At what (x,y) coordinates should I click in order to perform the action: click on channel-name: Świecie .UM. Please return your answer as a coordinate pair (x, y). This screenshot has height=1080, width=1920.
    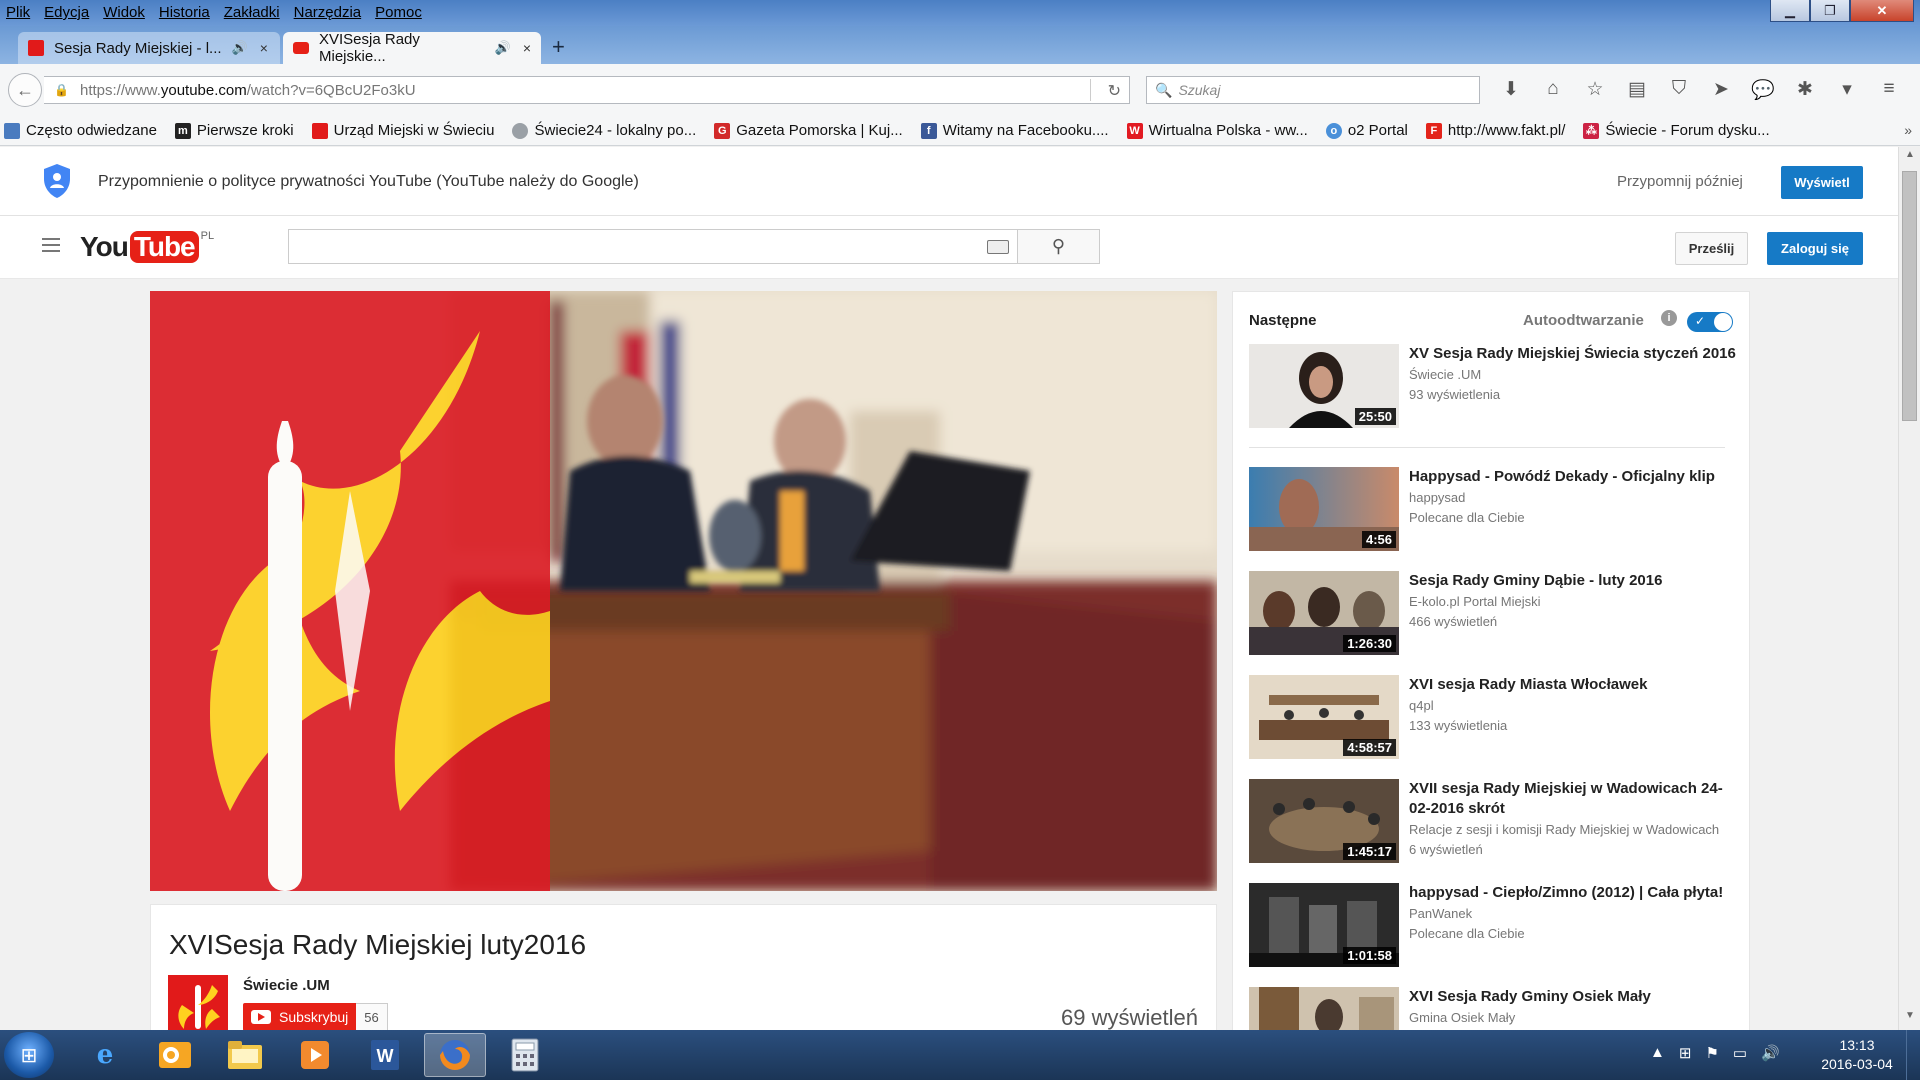
    Looking at the image, I should click on (286, 985).